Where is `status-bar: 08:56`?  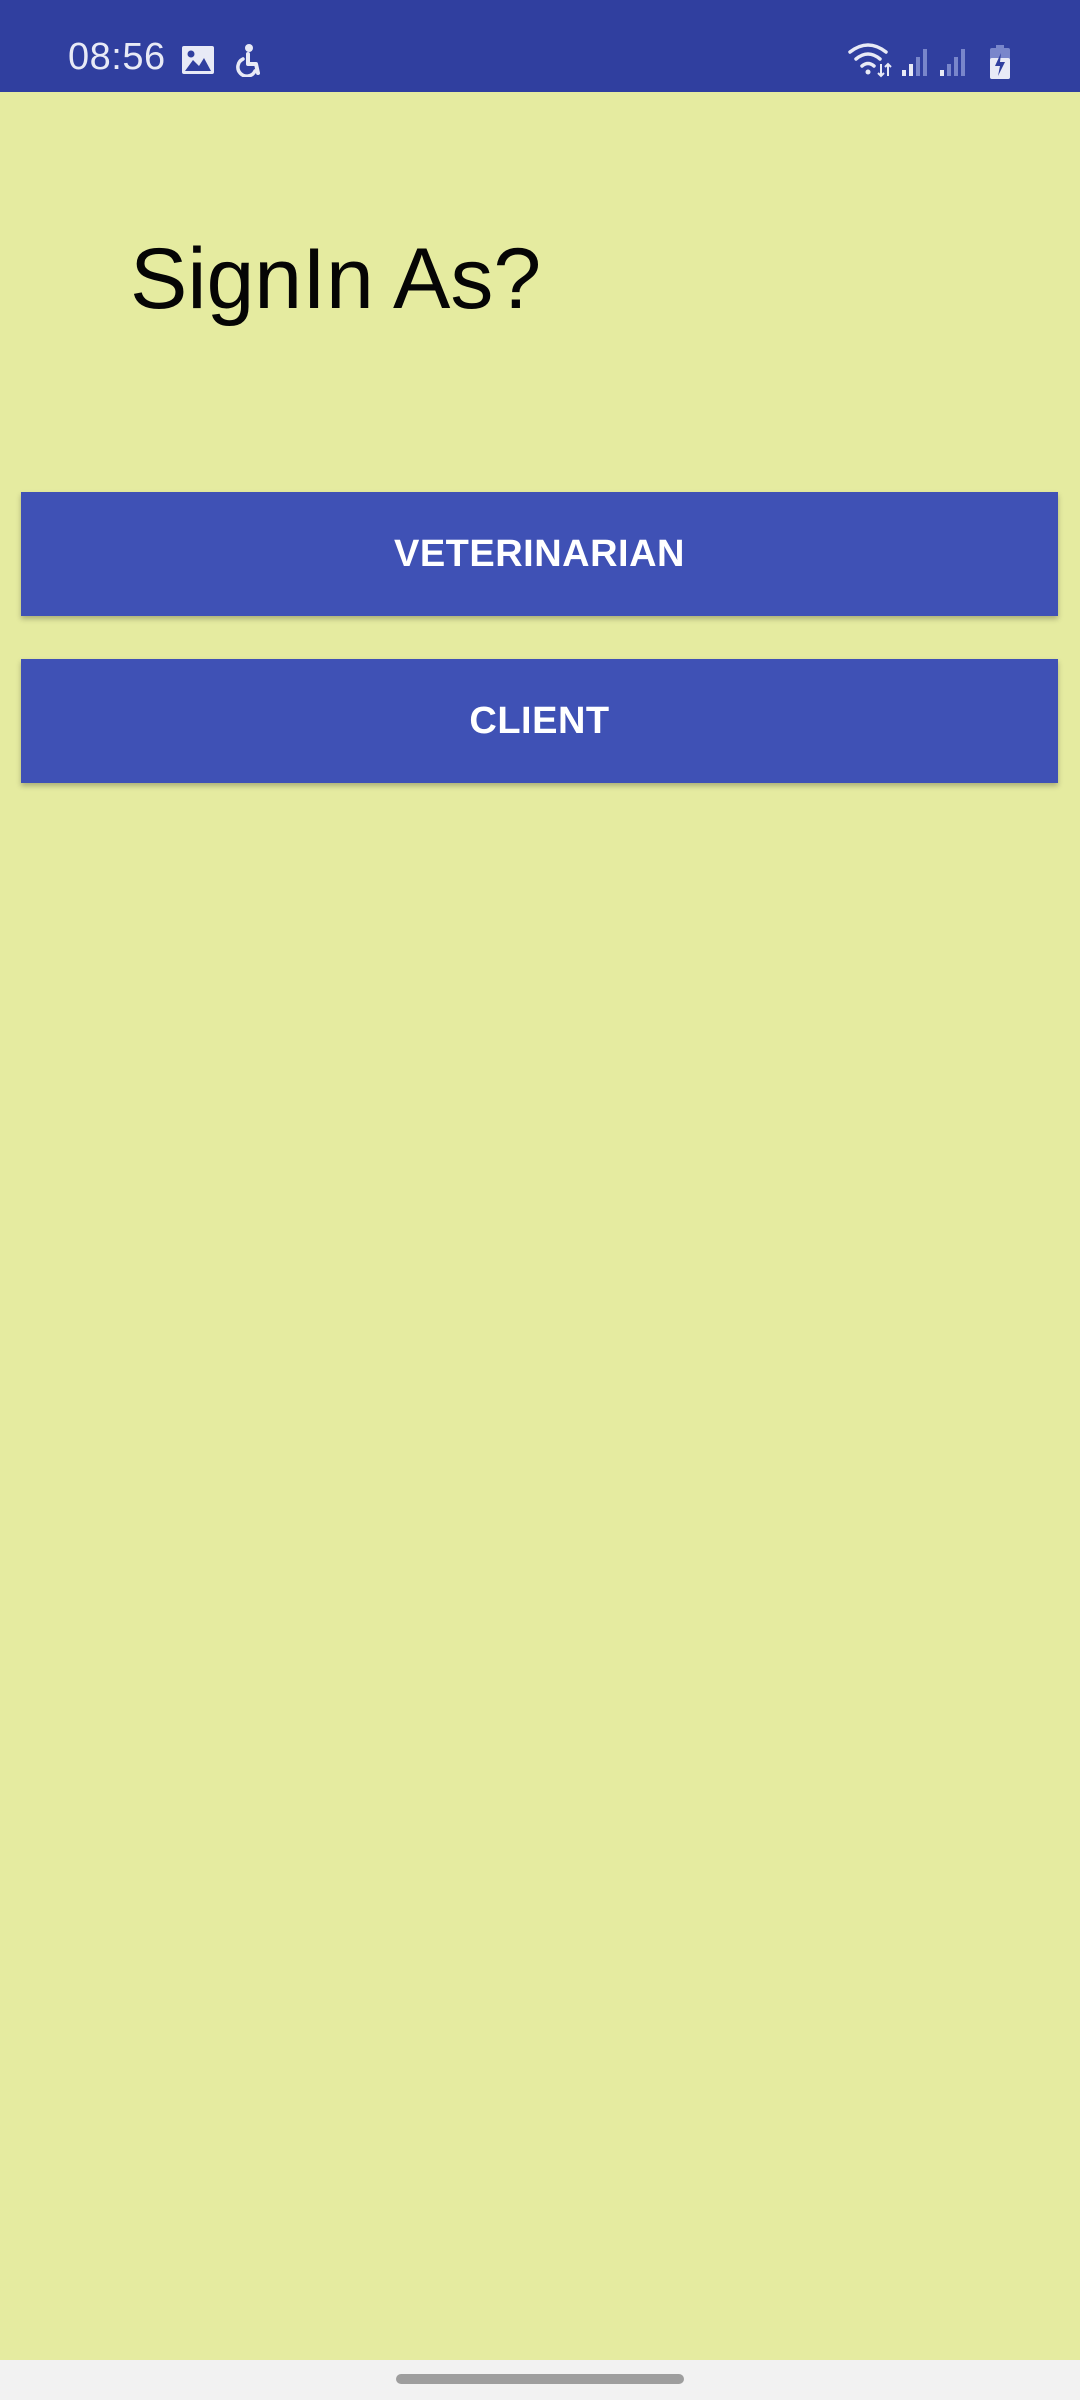 status-bar: 08:56 is located at coordinates (540, 46).